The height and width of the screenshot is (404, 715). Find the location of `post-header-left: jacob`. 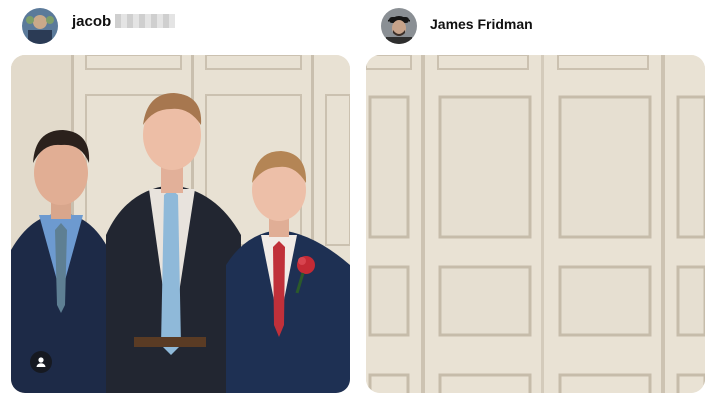

post-header-left: jacob is located at coordinates (99, 26).